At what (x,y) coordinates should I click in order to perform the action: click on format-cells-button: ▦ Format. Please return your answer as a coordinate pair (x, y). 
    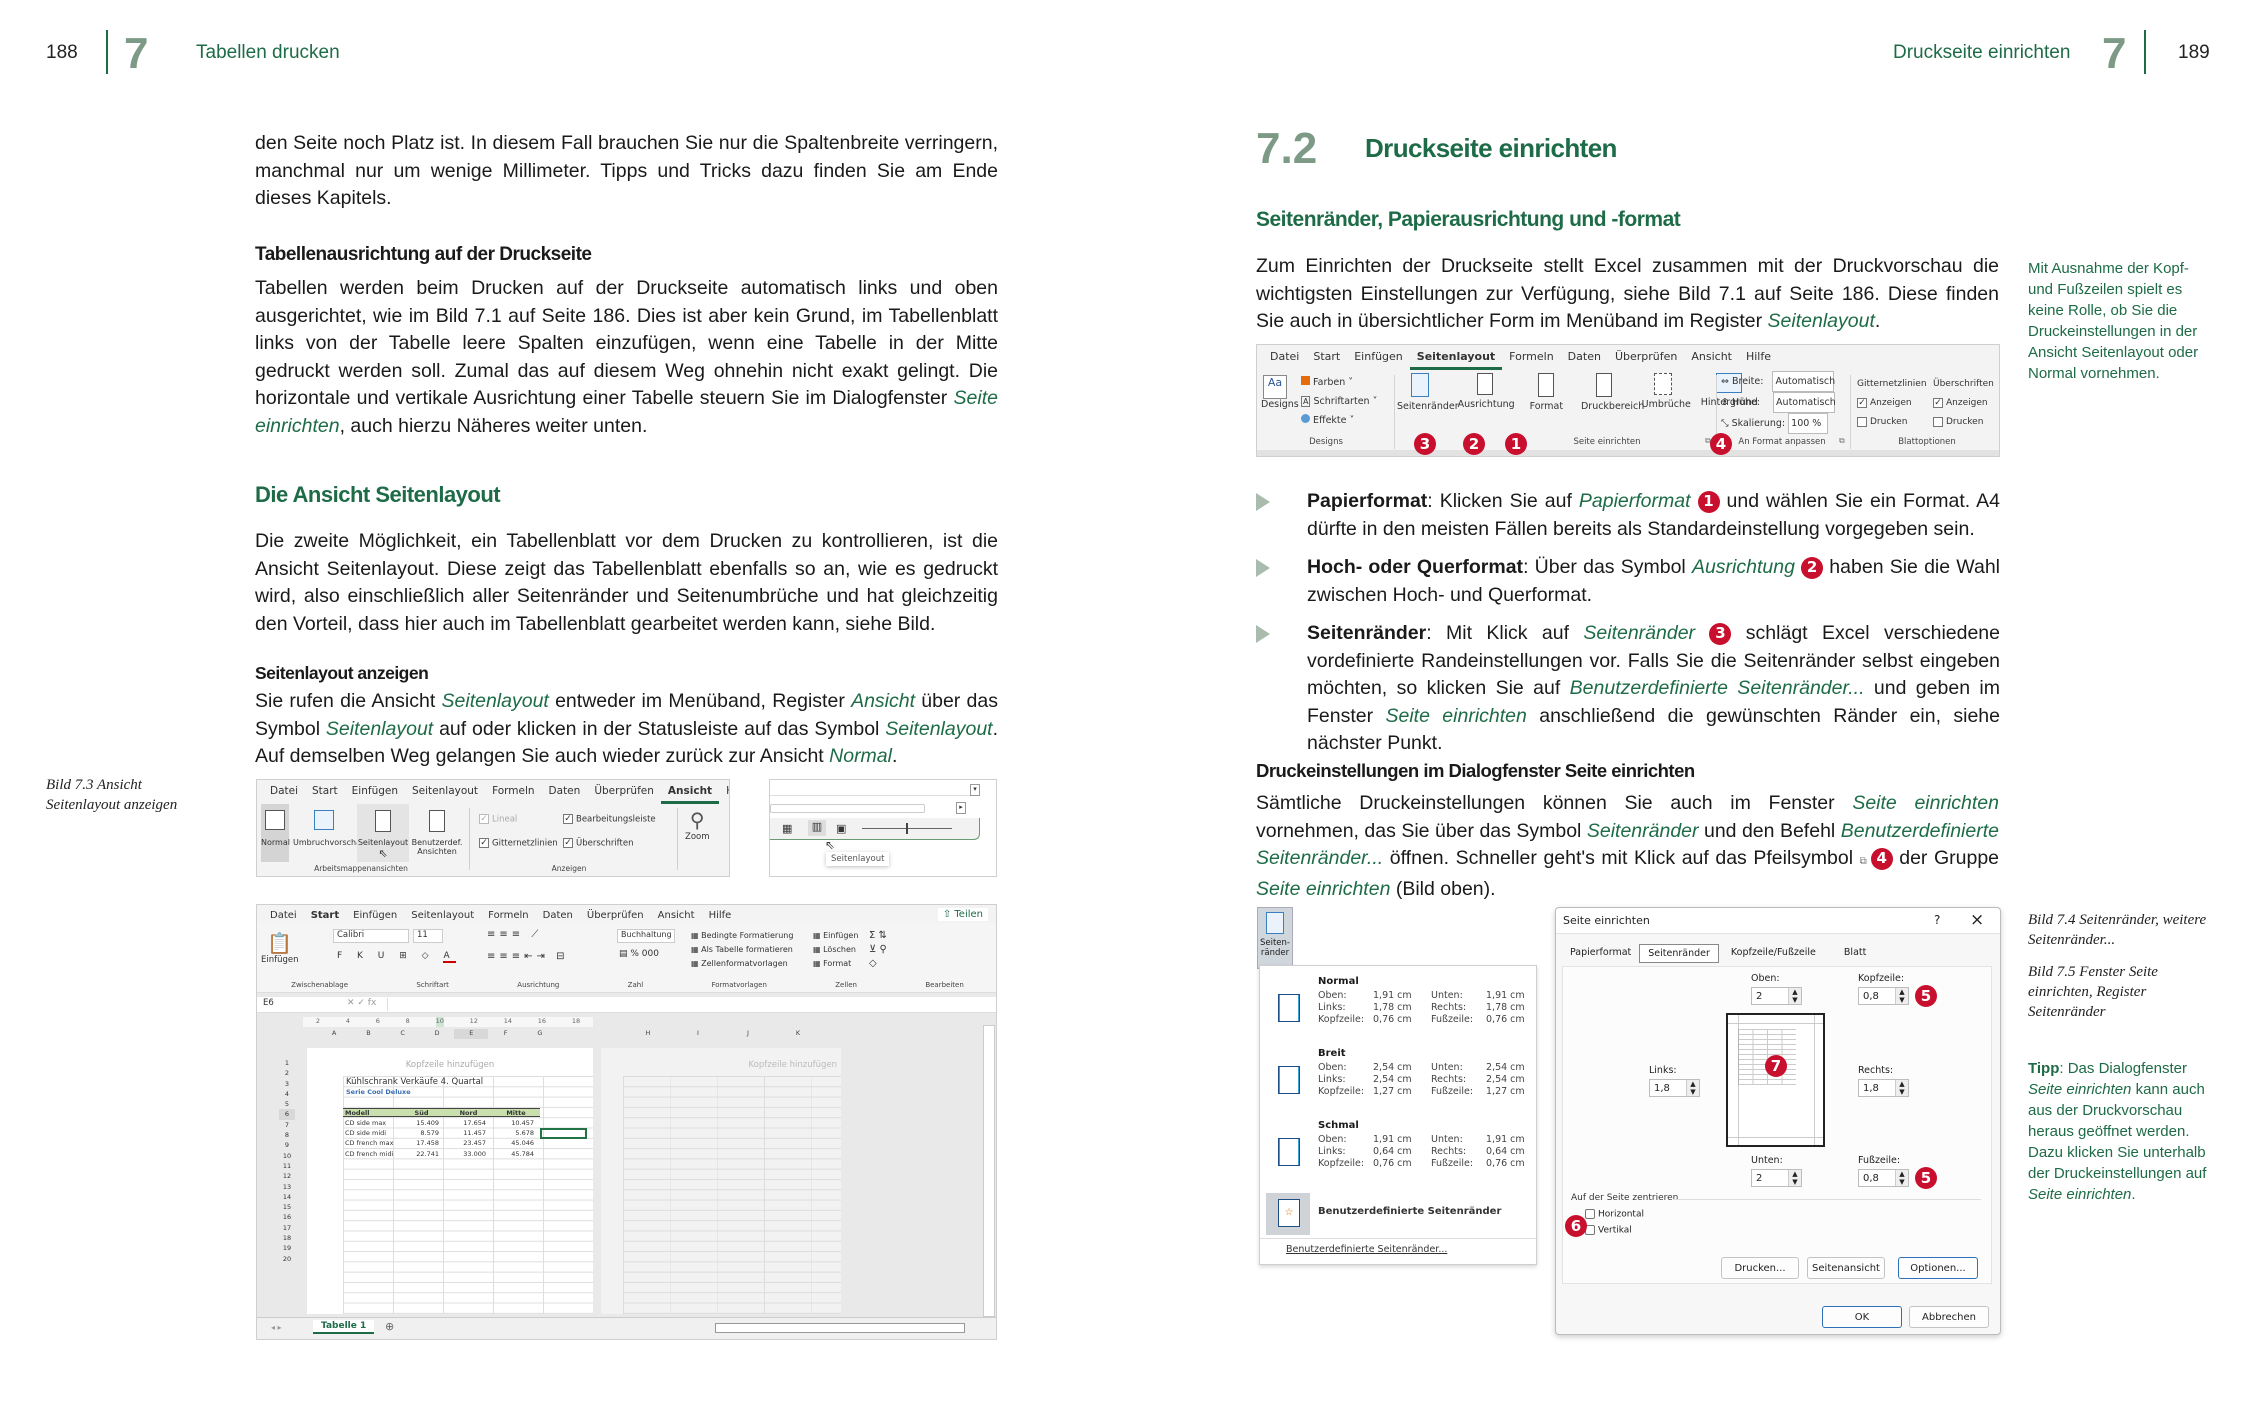
    Looking at the image, I should click on (835, 964).